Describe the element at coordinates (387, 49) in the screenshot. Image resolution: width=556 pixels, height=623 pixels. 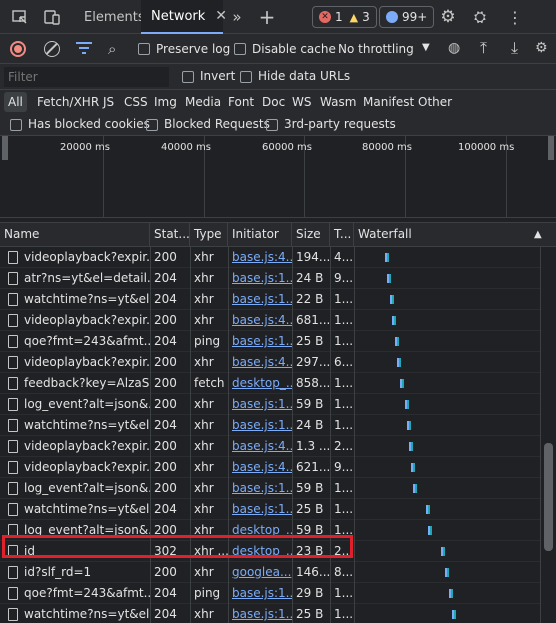
I see `throttling-select: No throttling ▼` at that location.